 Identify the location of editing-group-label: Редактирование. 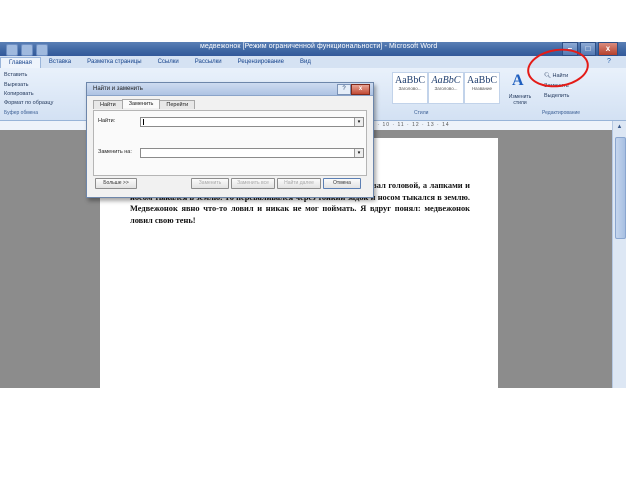
(561, 113).